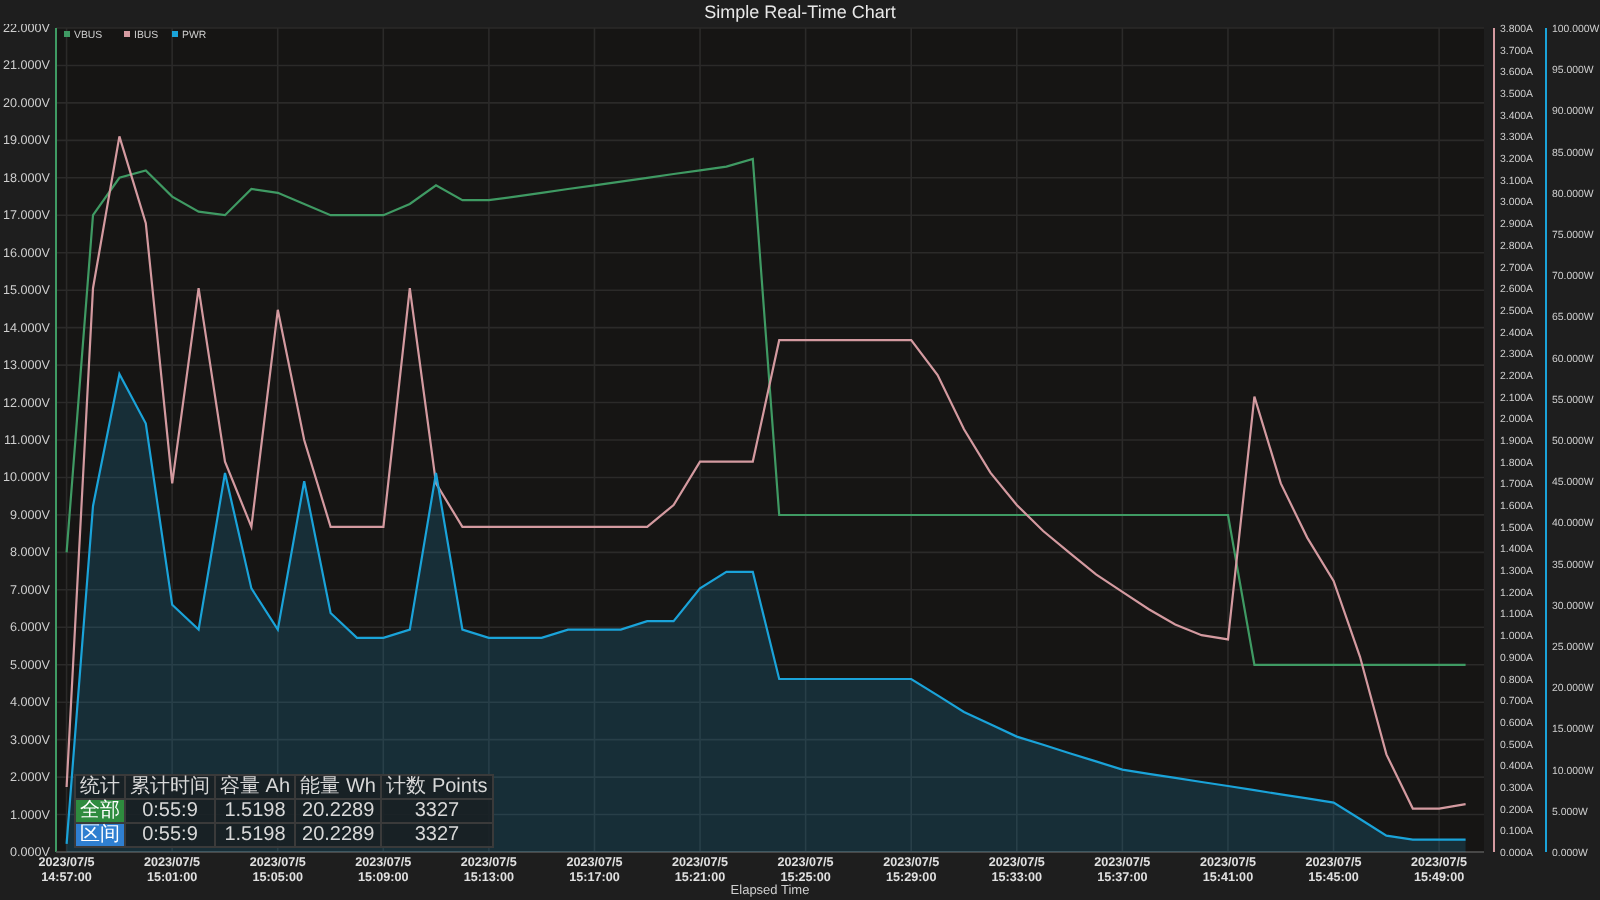  What do you see at coordinates (100, 811) in the screenshot?
I see `row-label: 全部` at bounding box center [100, 811].